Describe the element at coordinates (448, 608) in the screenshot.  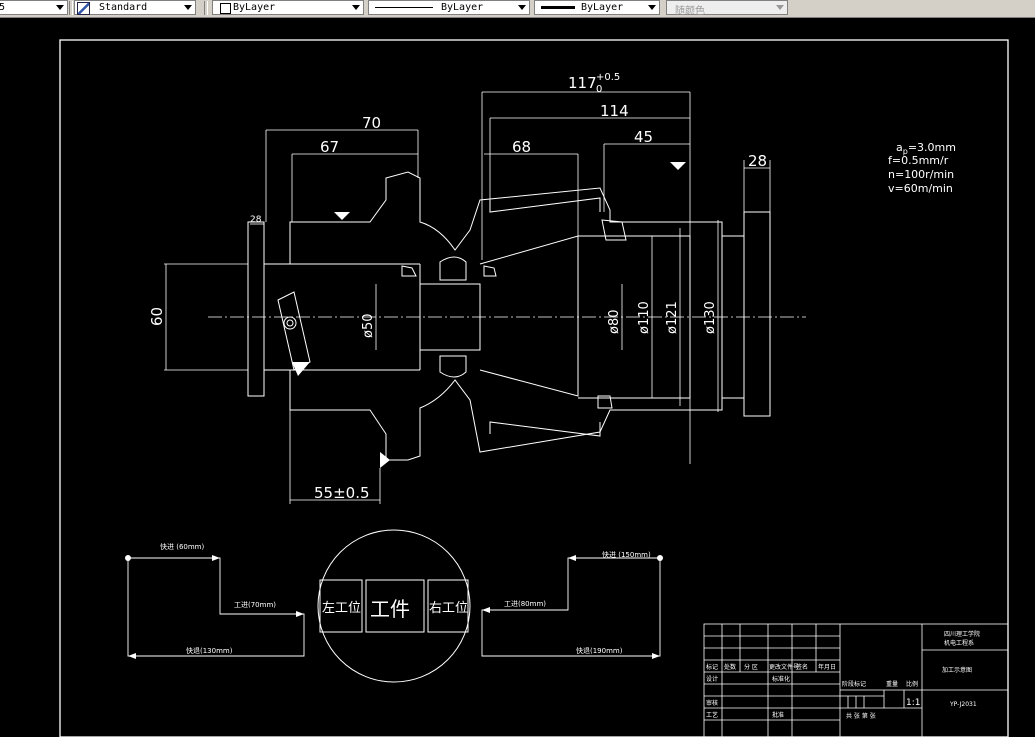
I see `right-station-label: 右工位` at that location.